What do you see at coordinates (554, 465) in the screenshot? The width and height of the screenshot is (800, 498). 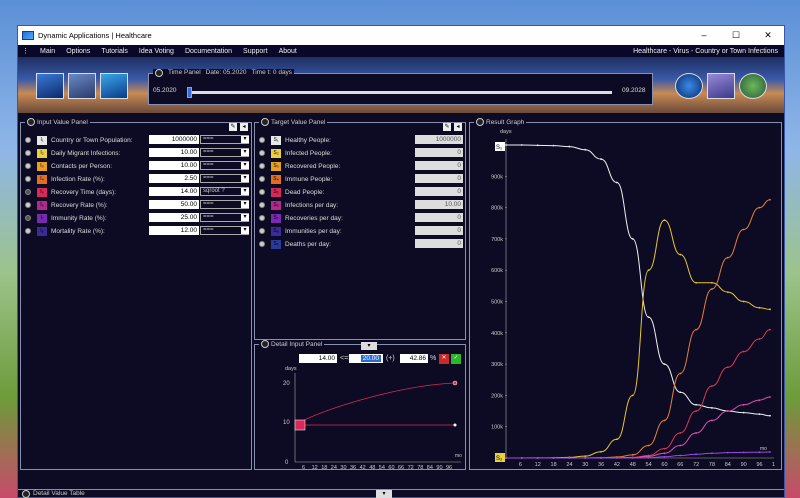 I see `graph-xtick: 18` at bounding box center [554, 465].